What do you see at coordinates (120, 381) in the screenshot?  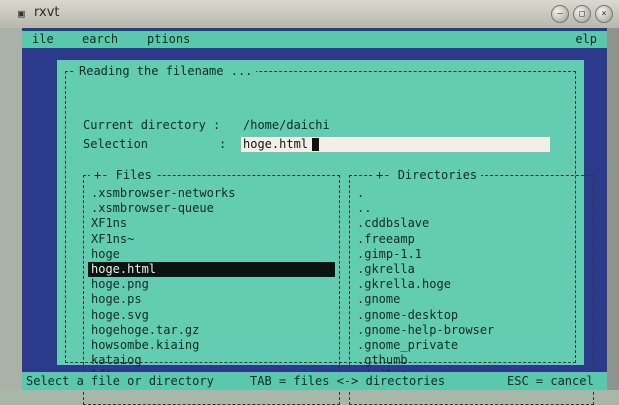 I see `status-hint-select: Select a file or directory` at bounding box center [120, 381].